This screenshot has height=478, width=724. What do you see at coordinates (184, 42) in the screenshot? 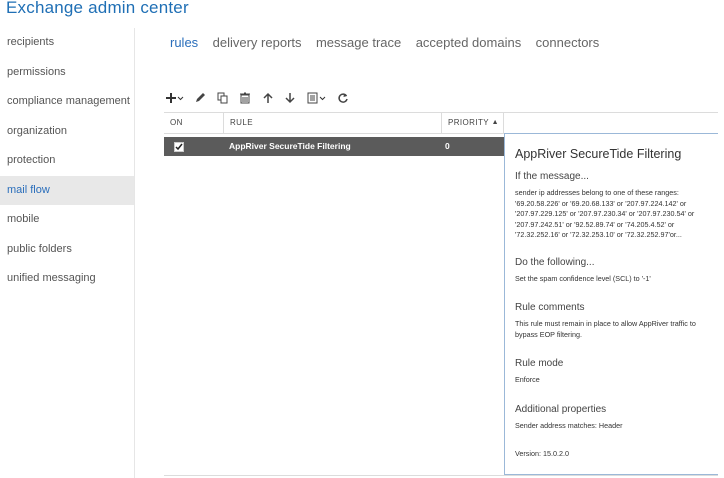
I see `tab-rules: rules` at bounding box center [184, 42].